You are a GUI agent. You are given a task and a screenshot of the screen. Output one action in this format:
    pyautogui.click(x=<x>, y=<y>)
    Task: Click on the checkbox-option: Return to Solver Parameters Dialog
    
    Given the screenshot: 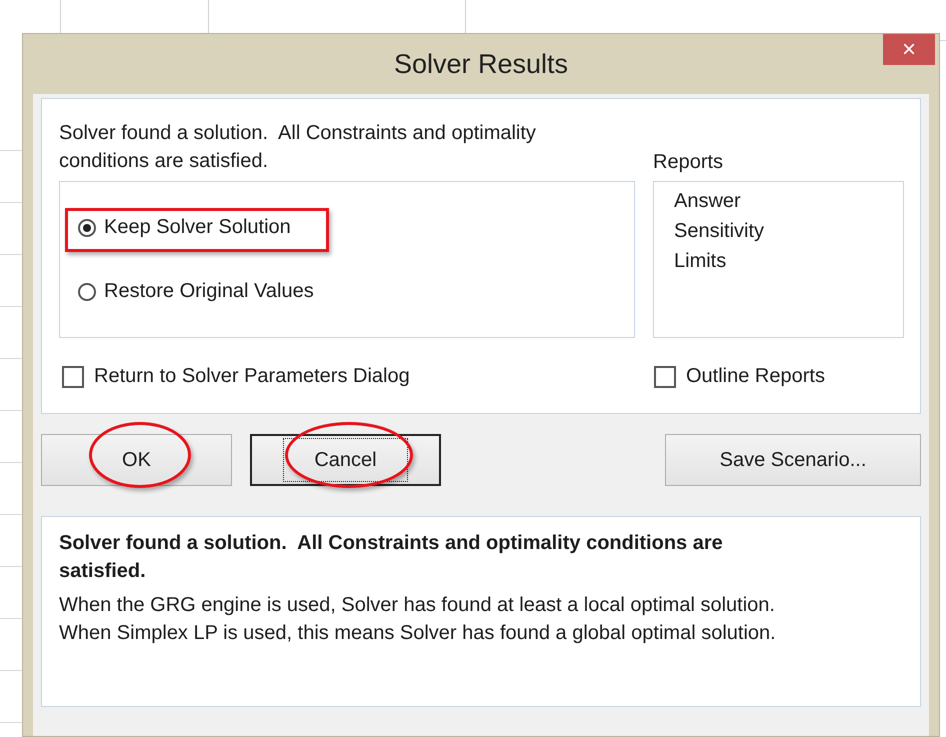 What is the action you would take?
    pyautogui.click(x=236, y=376)
    